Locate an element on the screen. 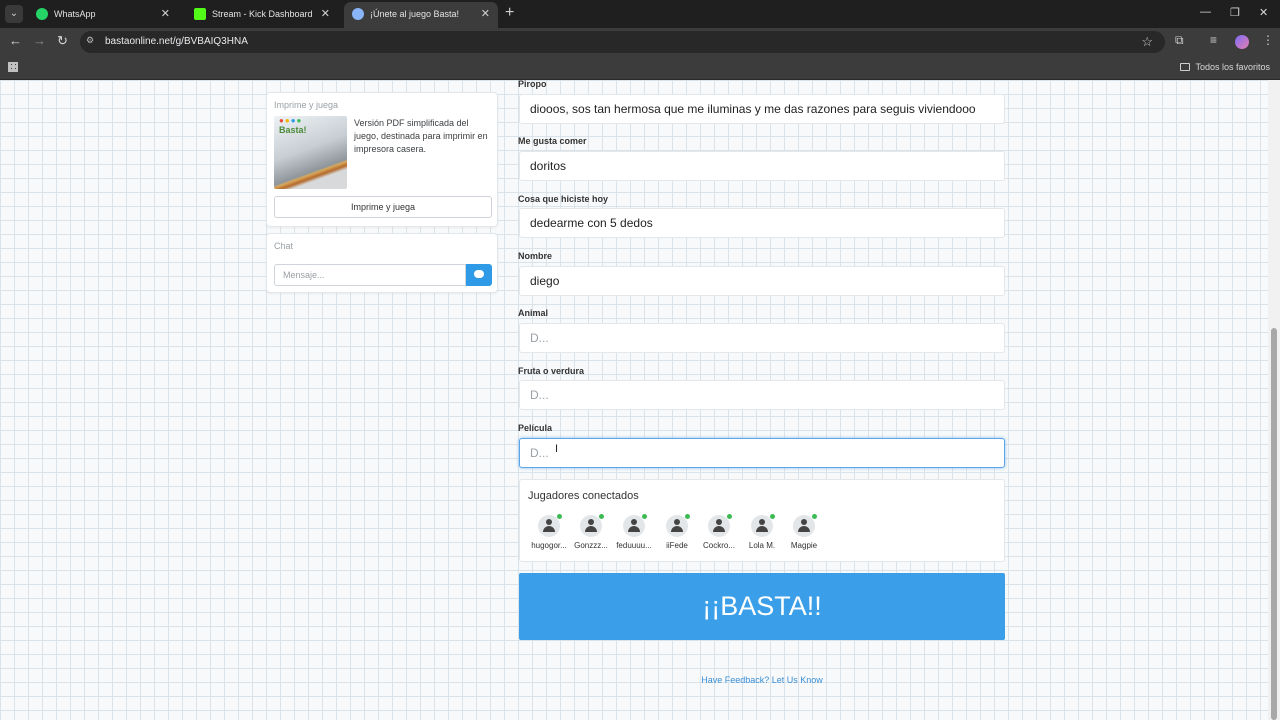  print-preview-image: ●●●● Basta! is located at coordinates (310, 152).